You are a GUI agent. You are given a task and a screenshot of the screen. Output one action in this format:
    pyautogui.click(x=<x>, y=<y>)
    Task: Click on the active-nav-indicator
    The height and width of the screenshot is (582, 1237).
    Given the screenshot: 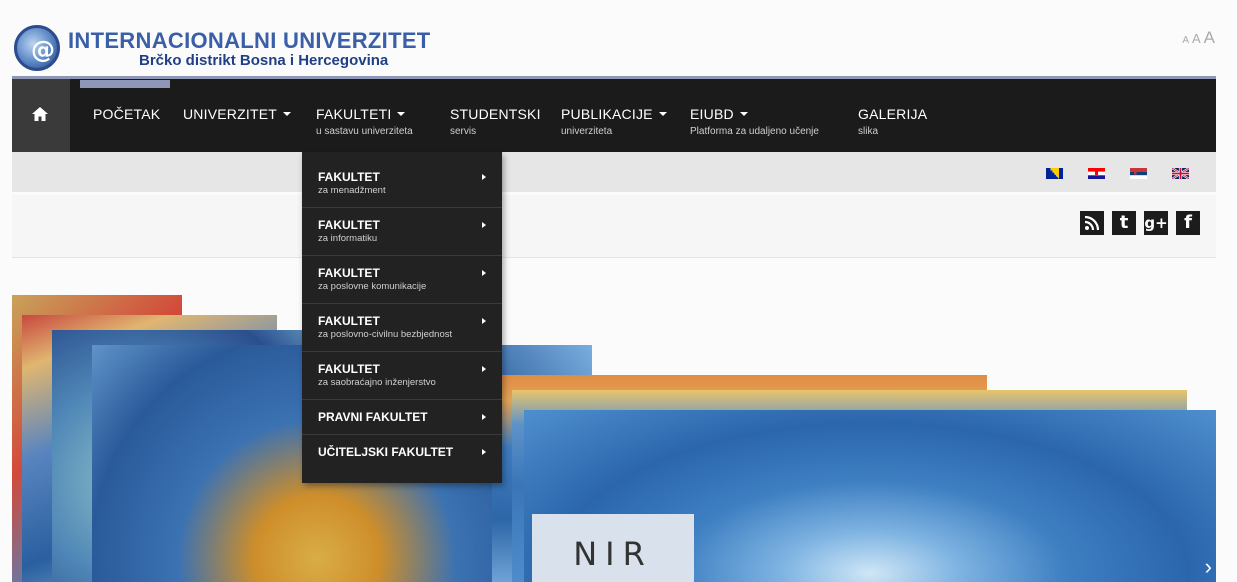 What is the action you would take?
    pyautogui.click(x=125, y=84)
    